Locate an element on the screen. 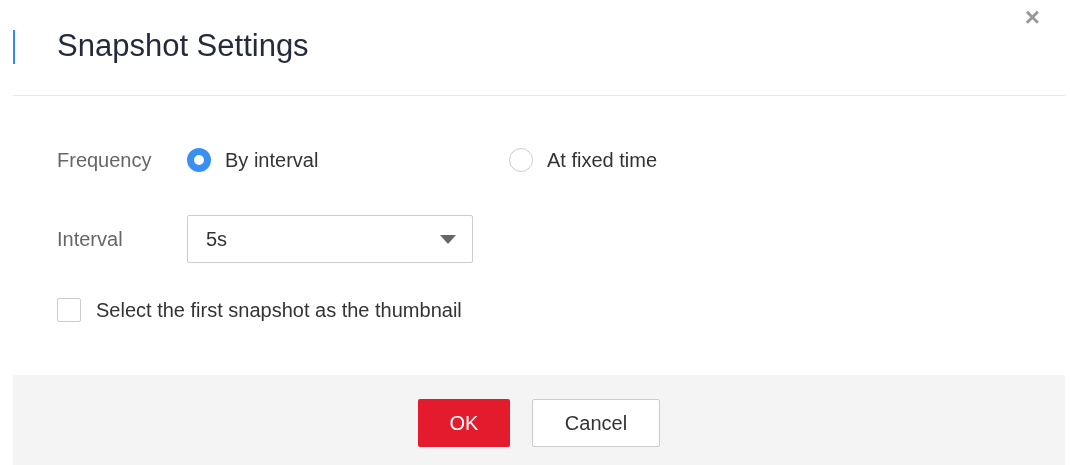 This screenshot has height=465, width=1070. checkbox is located at coordinates (69, 310).